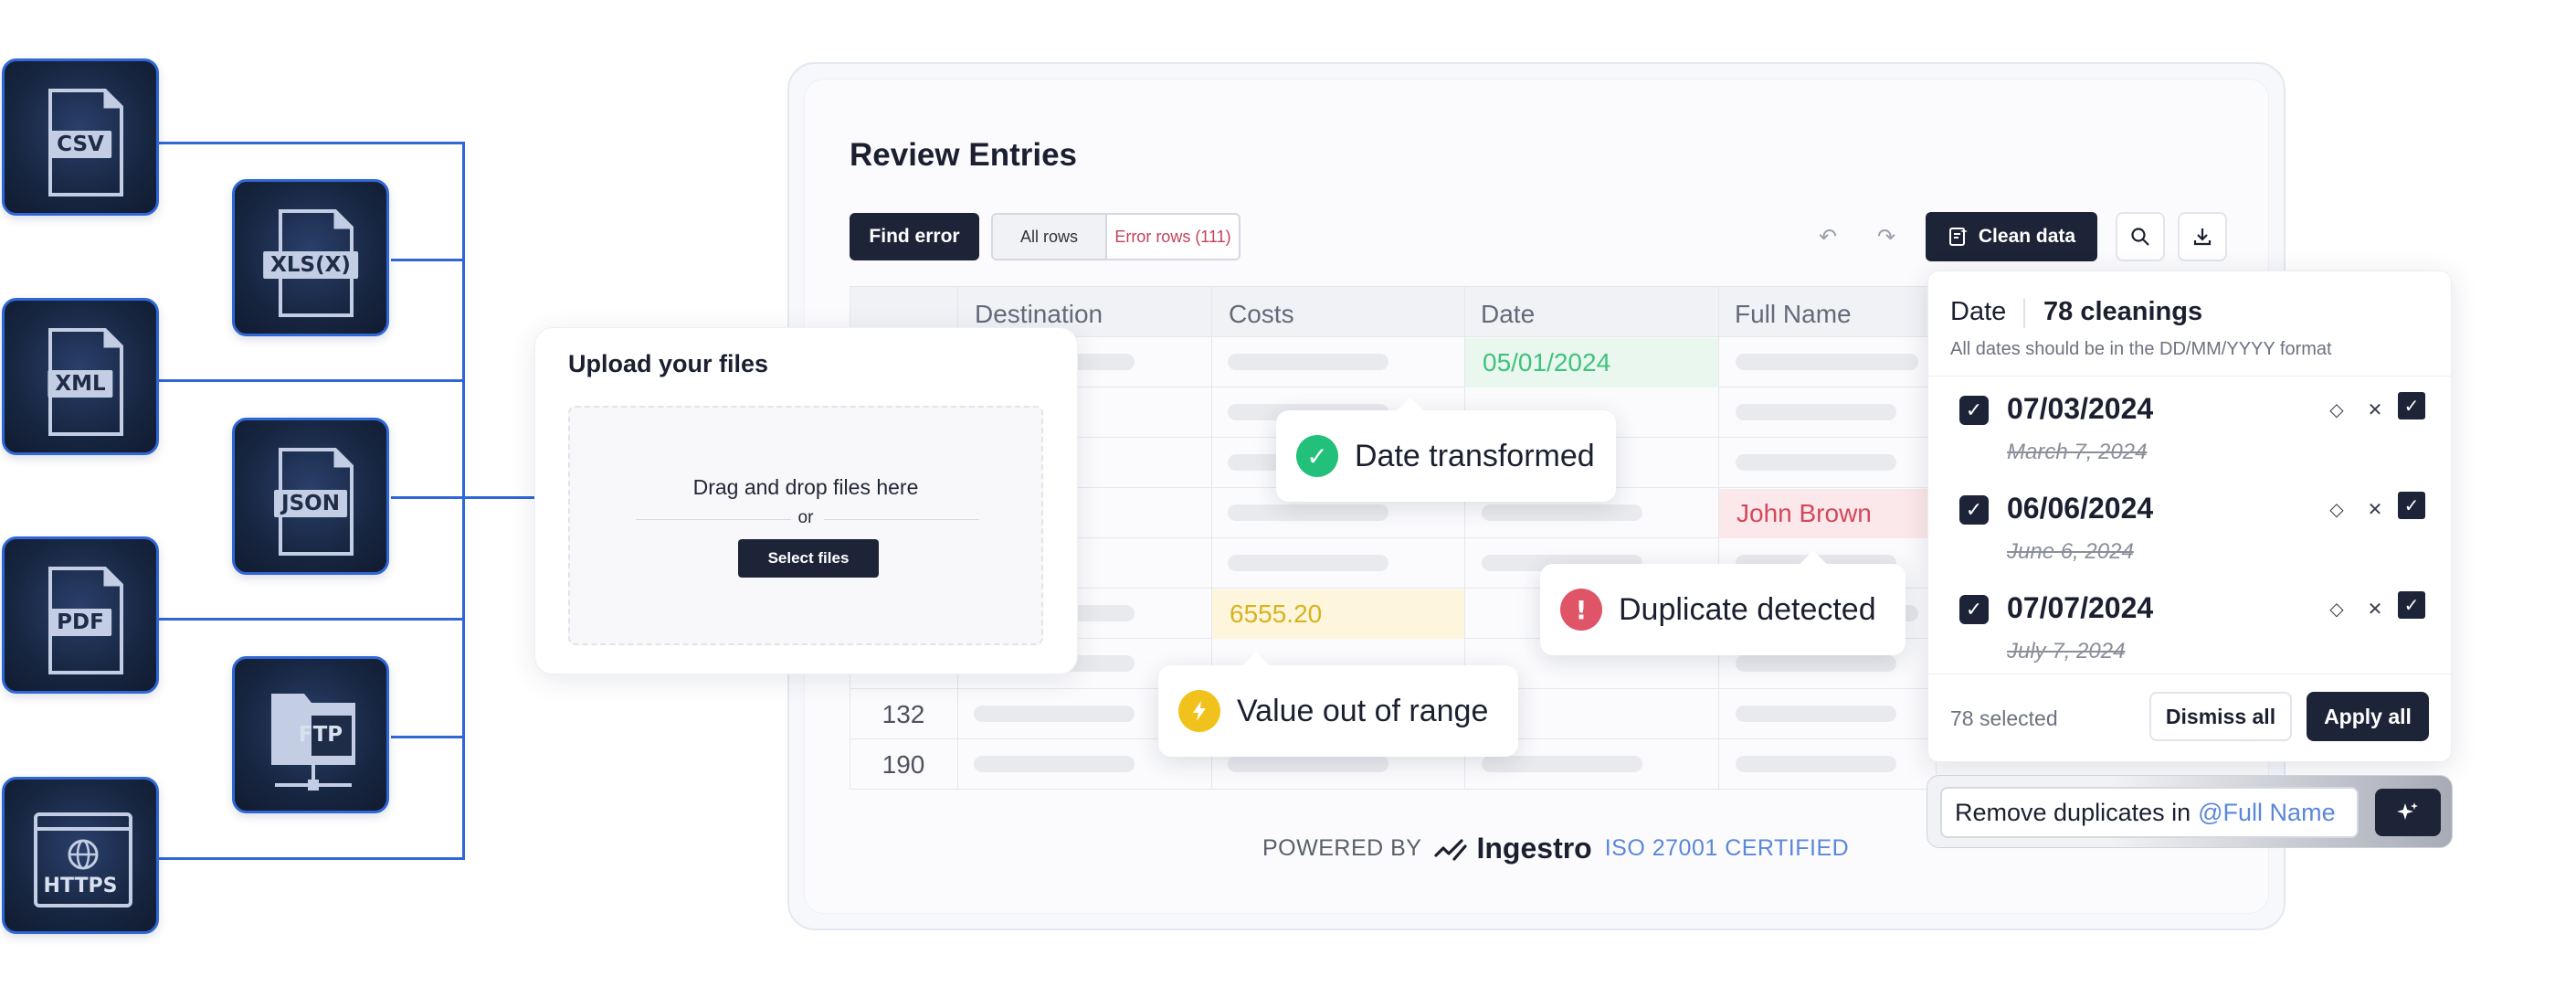 Image resolution: width=2576 pixels, height=987 pixels. Describe the element at coordinates (1363, 710) in the screenshot. I see `toast-text: Value out of range` at that location.